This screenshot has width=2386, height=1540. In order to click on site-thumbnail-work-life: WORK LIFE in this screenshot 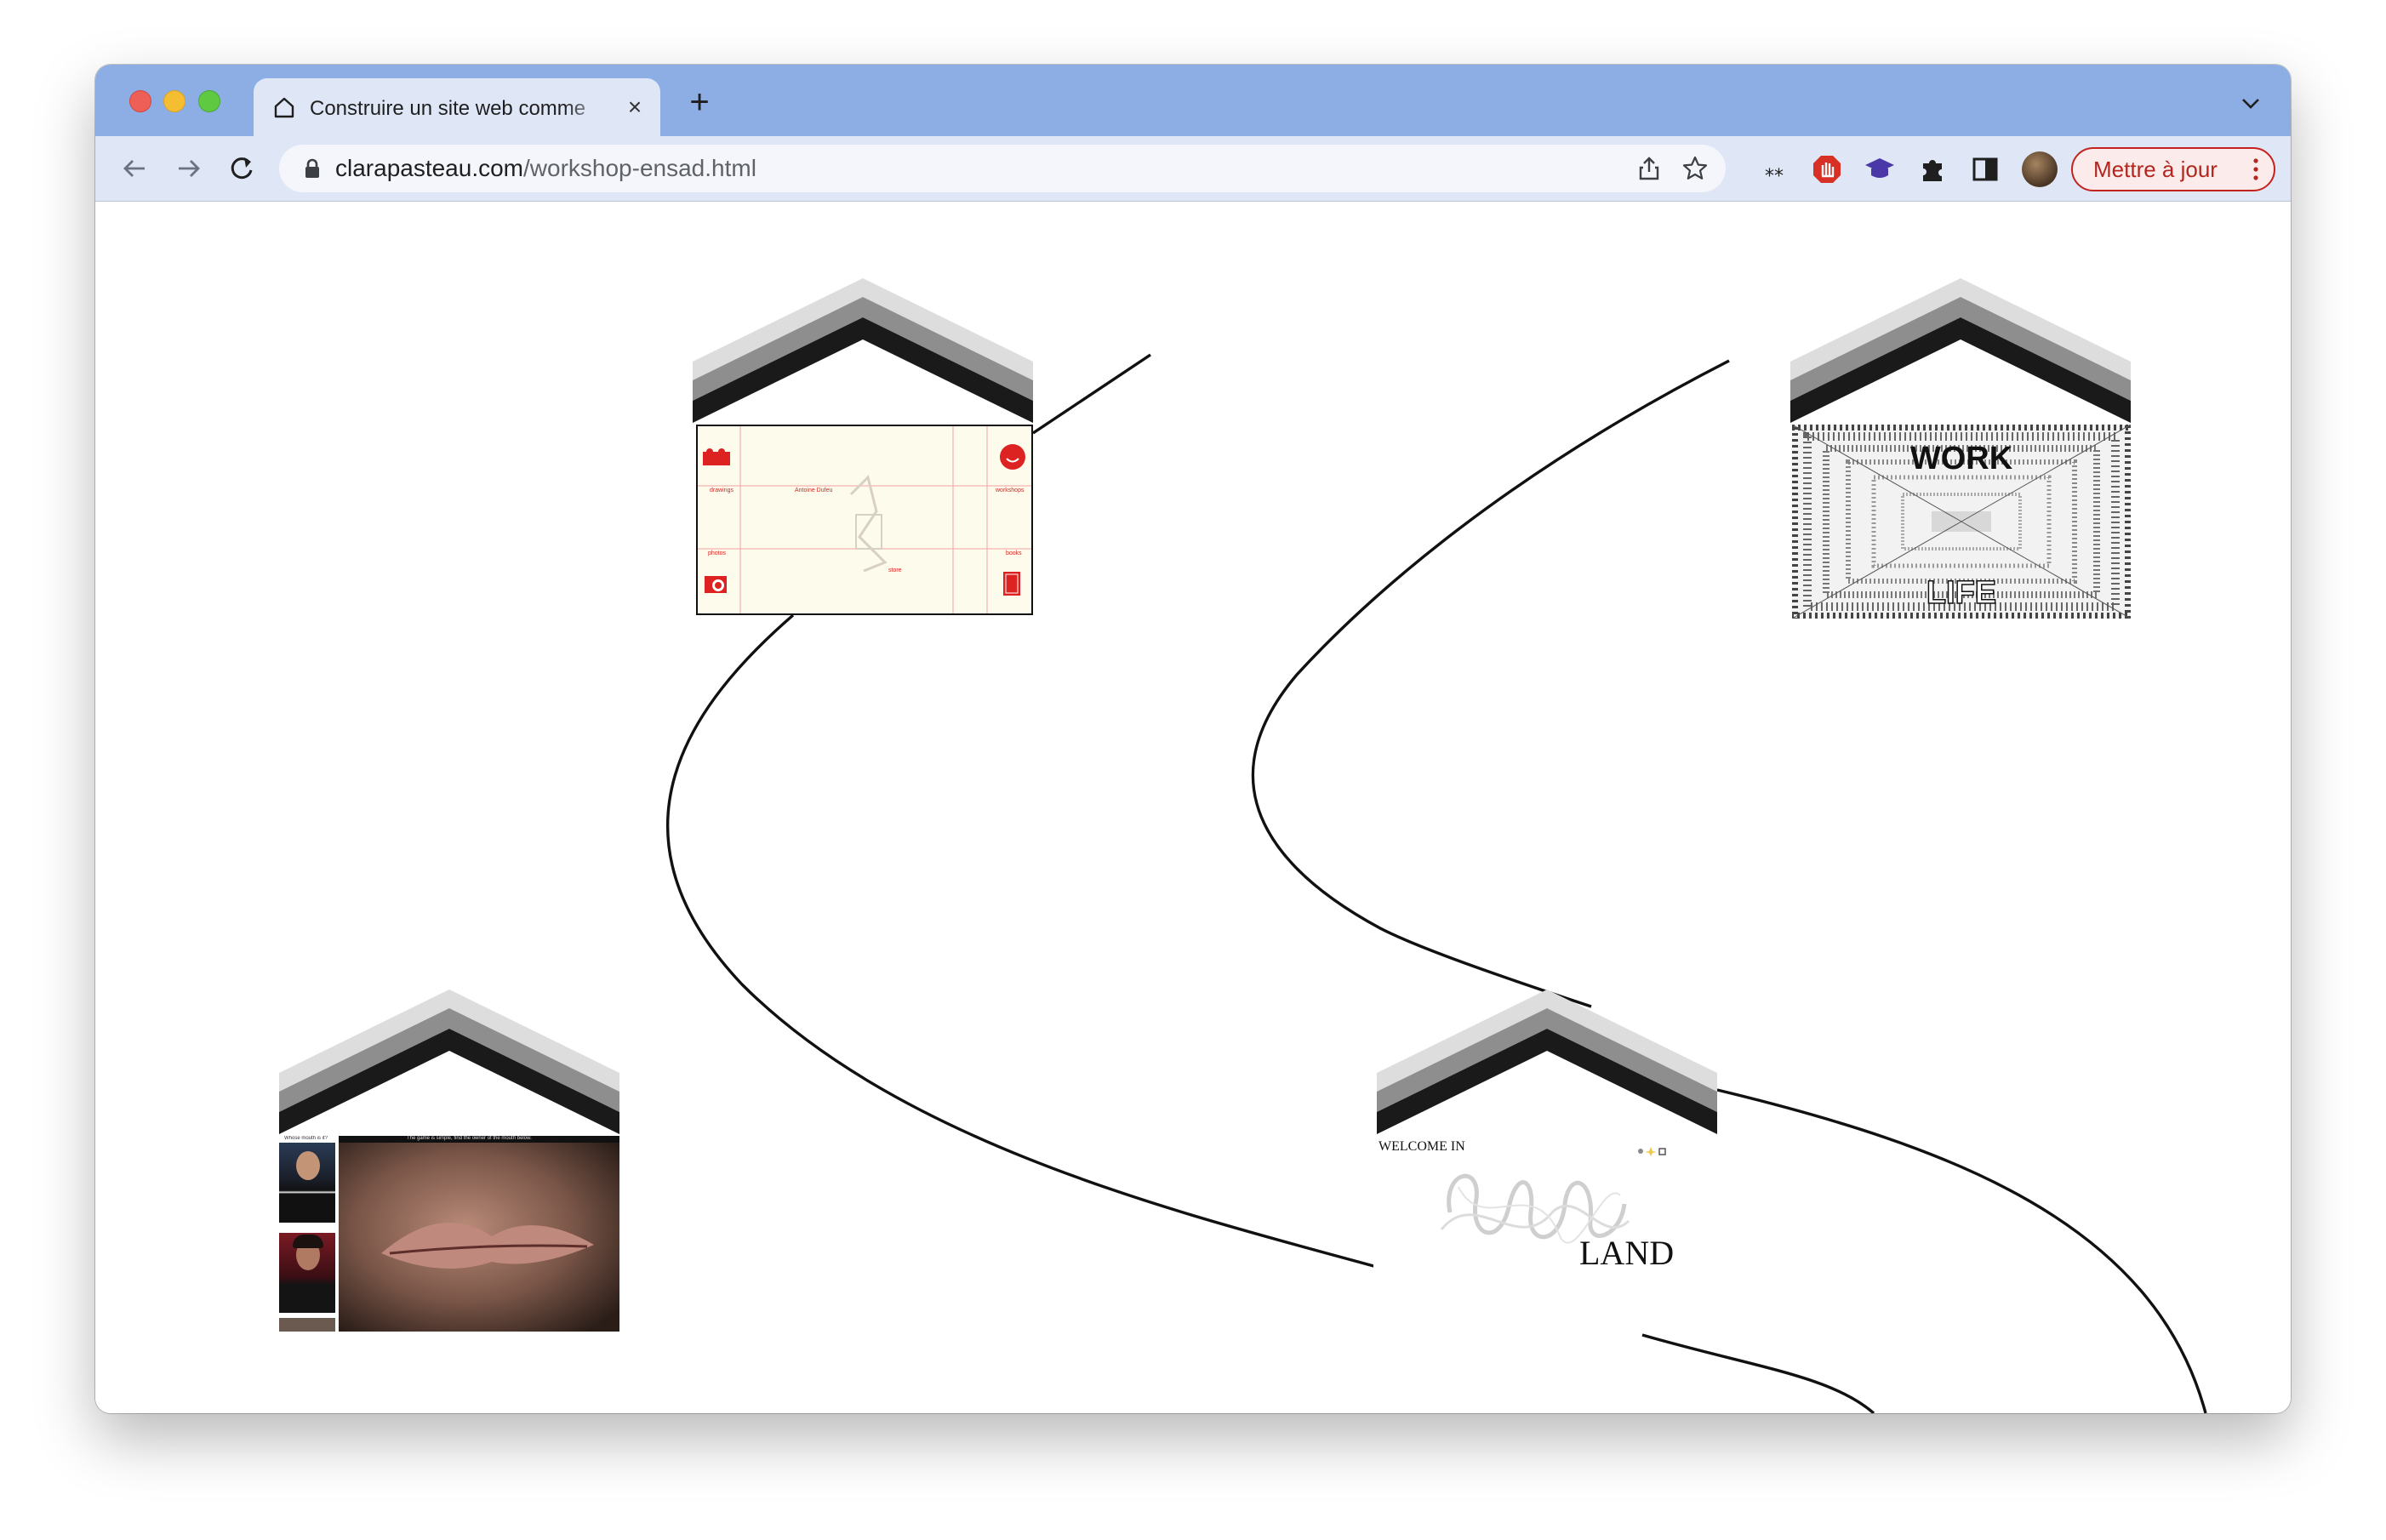, I will do `click(1961, 522)`.